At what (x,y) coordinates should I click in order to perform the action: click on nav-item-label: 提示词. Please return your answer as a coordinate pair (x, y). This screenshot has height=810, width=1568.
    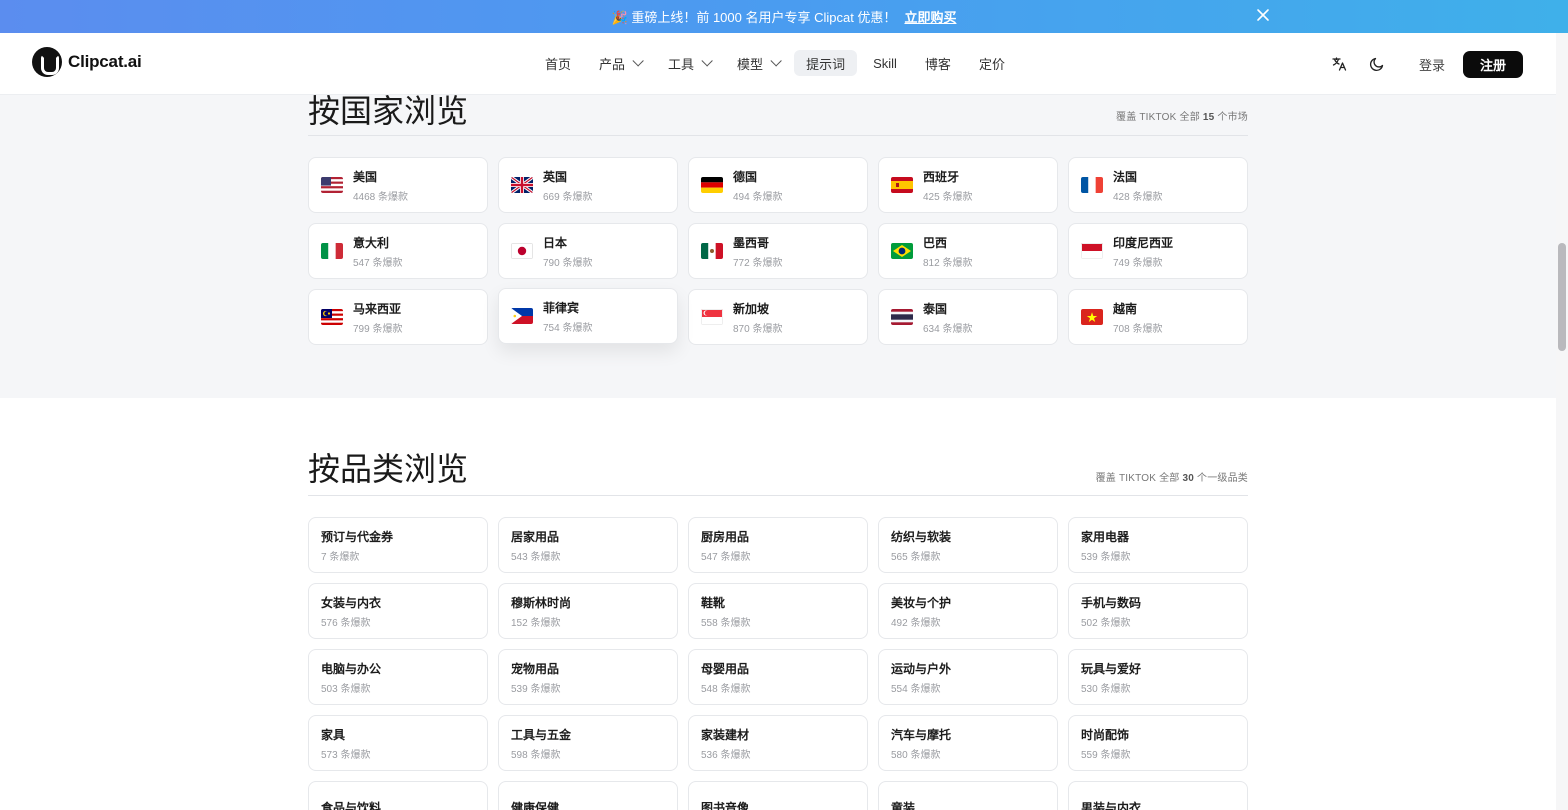
    Looking at the image, I should click on (826, 64).